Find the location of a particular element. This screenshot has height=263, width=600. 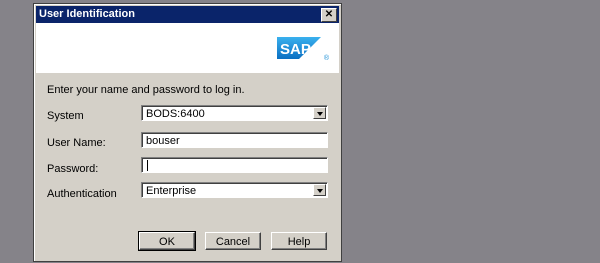

password-label: Password: is located at coordinates (73, 169).